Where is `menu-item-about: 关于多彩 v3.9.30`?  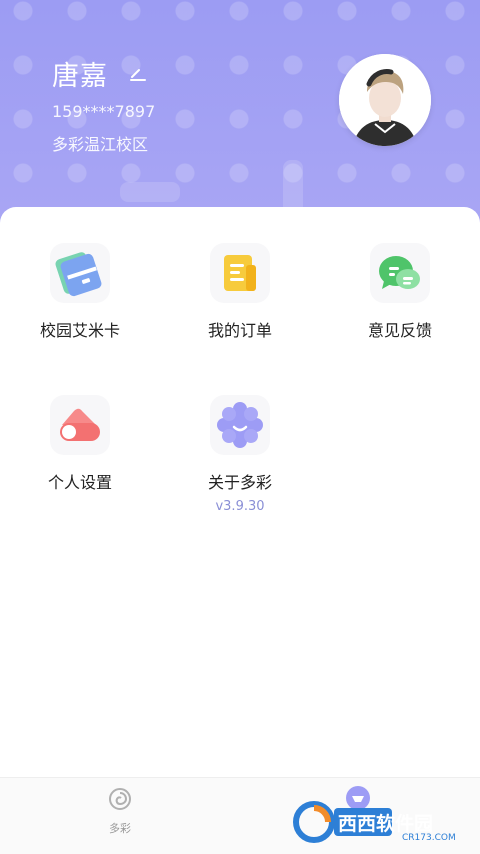 menu-item-about: 关于多彩 v3.9.30 is located at coordinates (240, 454).